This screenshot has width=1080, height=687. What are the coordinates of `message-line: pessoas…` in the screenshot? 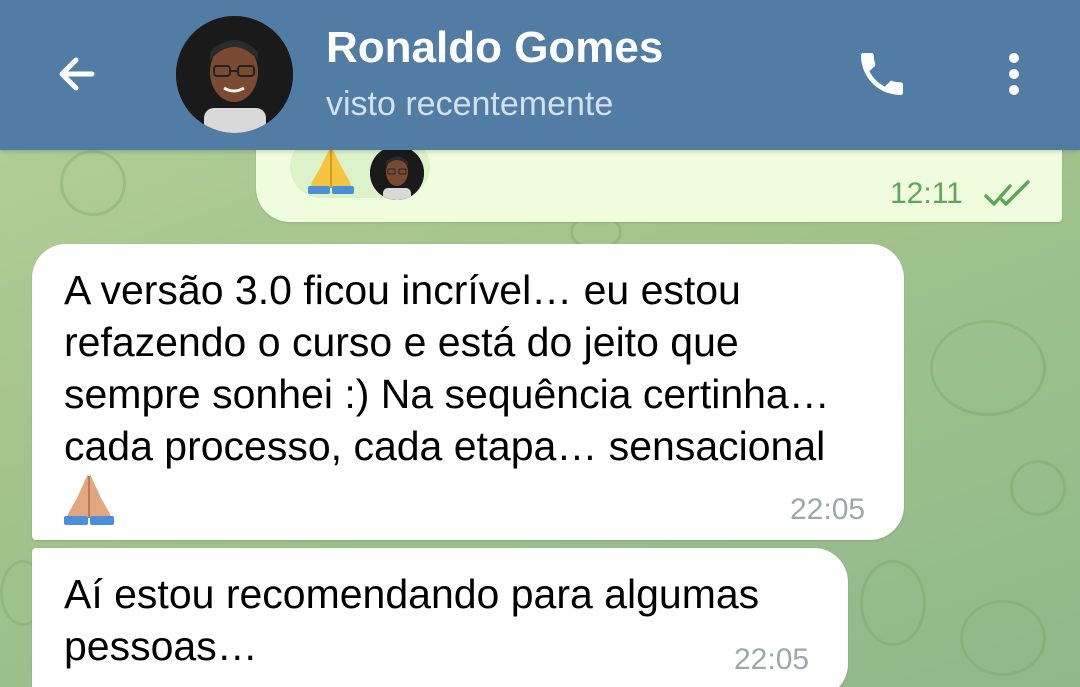 It's located at (161, 646).